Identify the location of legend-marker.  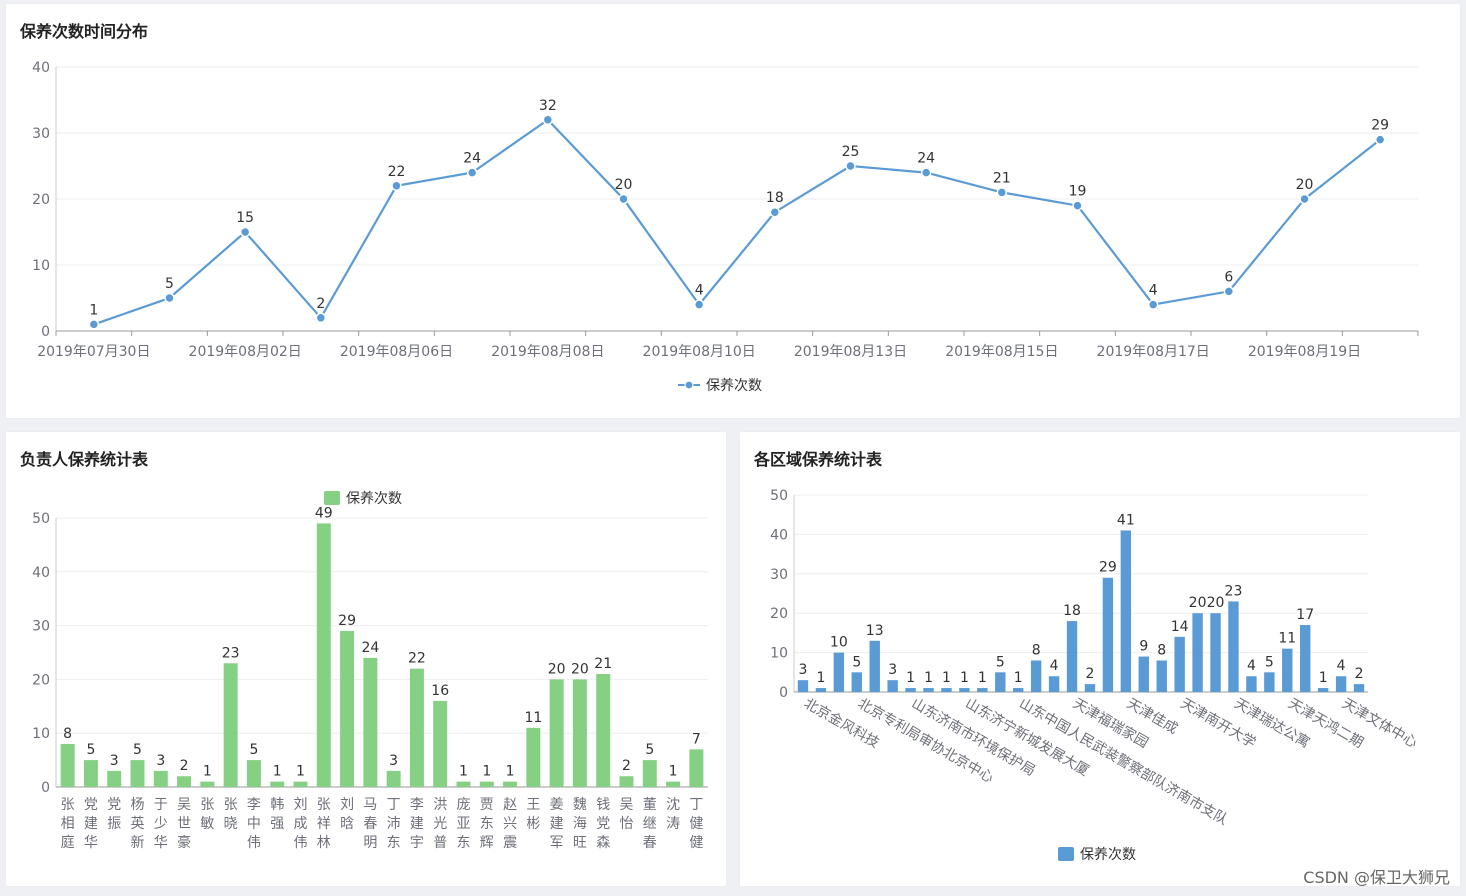
(1066, 854).